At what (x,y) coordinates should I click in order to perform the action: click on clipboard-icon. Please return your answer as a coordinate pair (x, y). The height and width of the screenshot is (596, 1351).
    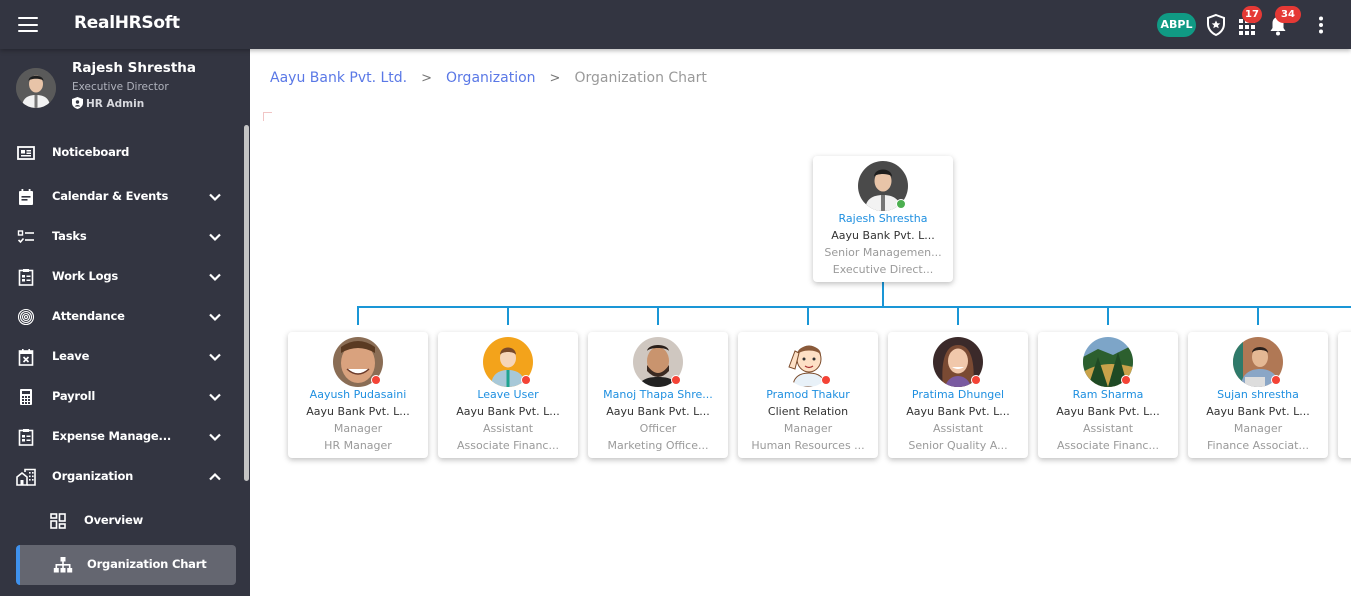
    Looking at the image, I should click on (26, 277).